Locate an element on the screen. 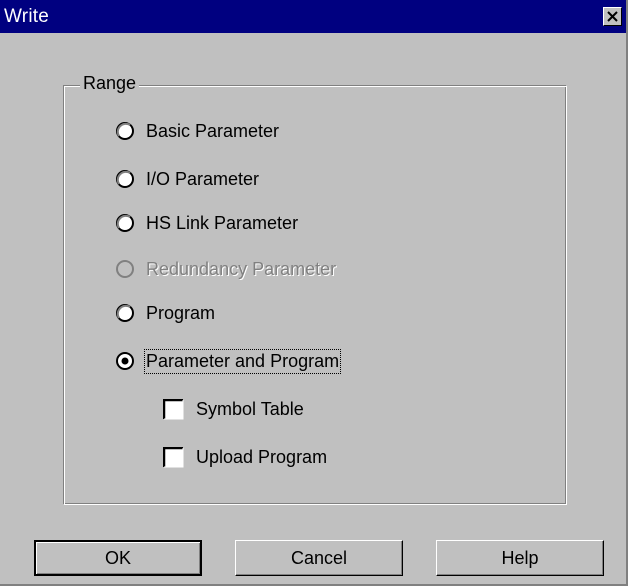 The height and width of the screenshot is (586, 628). checkbox-label: Upload Program is located at coordinates (262, 456).